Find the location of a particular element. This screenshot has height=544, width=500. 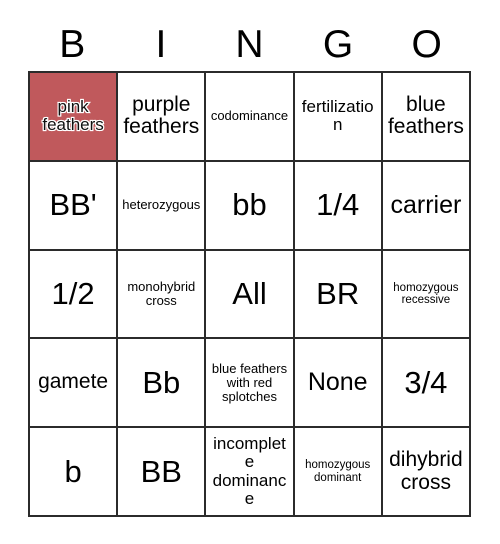

bingo-cell-label: homozygous recessive is located at coordinates (426, 293).